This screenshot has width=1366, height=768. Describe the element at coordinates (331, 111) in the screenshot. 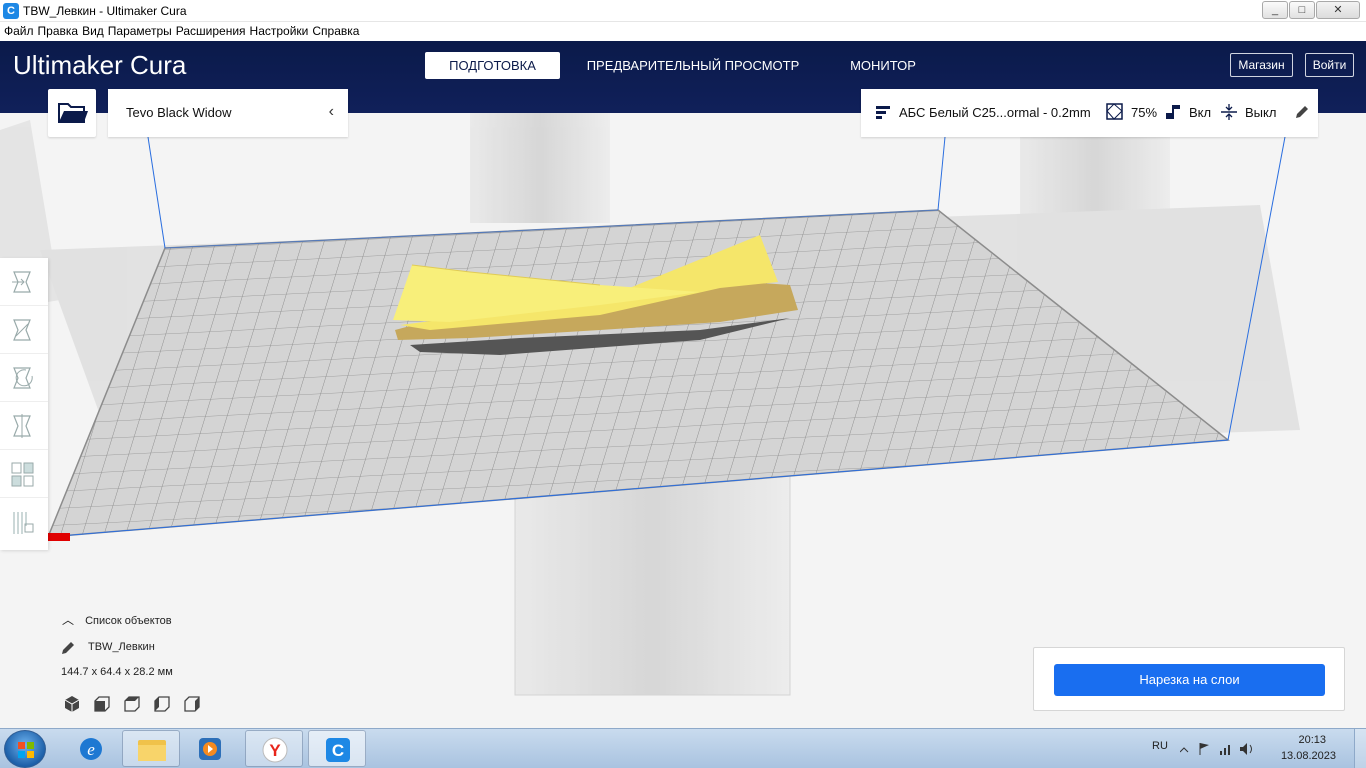

I see `chevron-left-icon: ‹` at that location.